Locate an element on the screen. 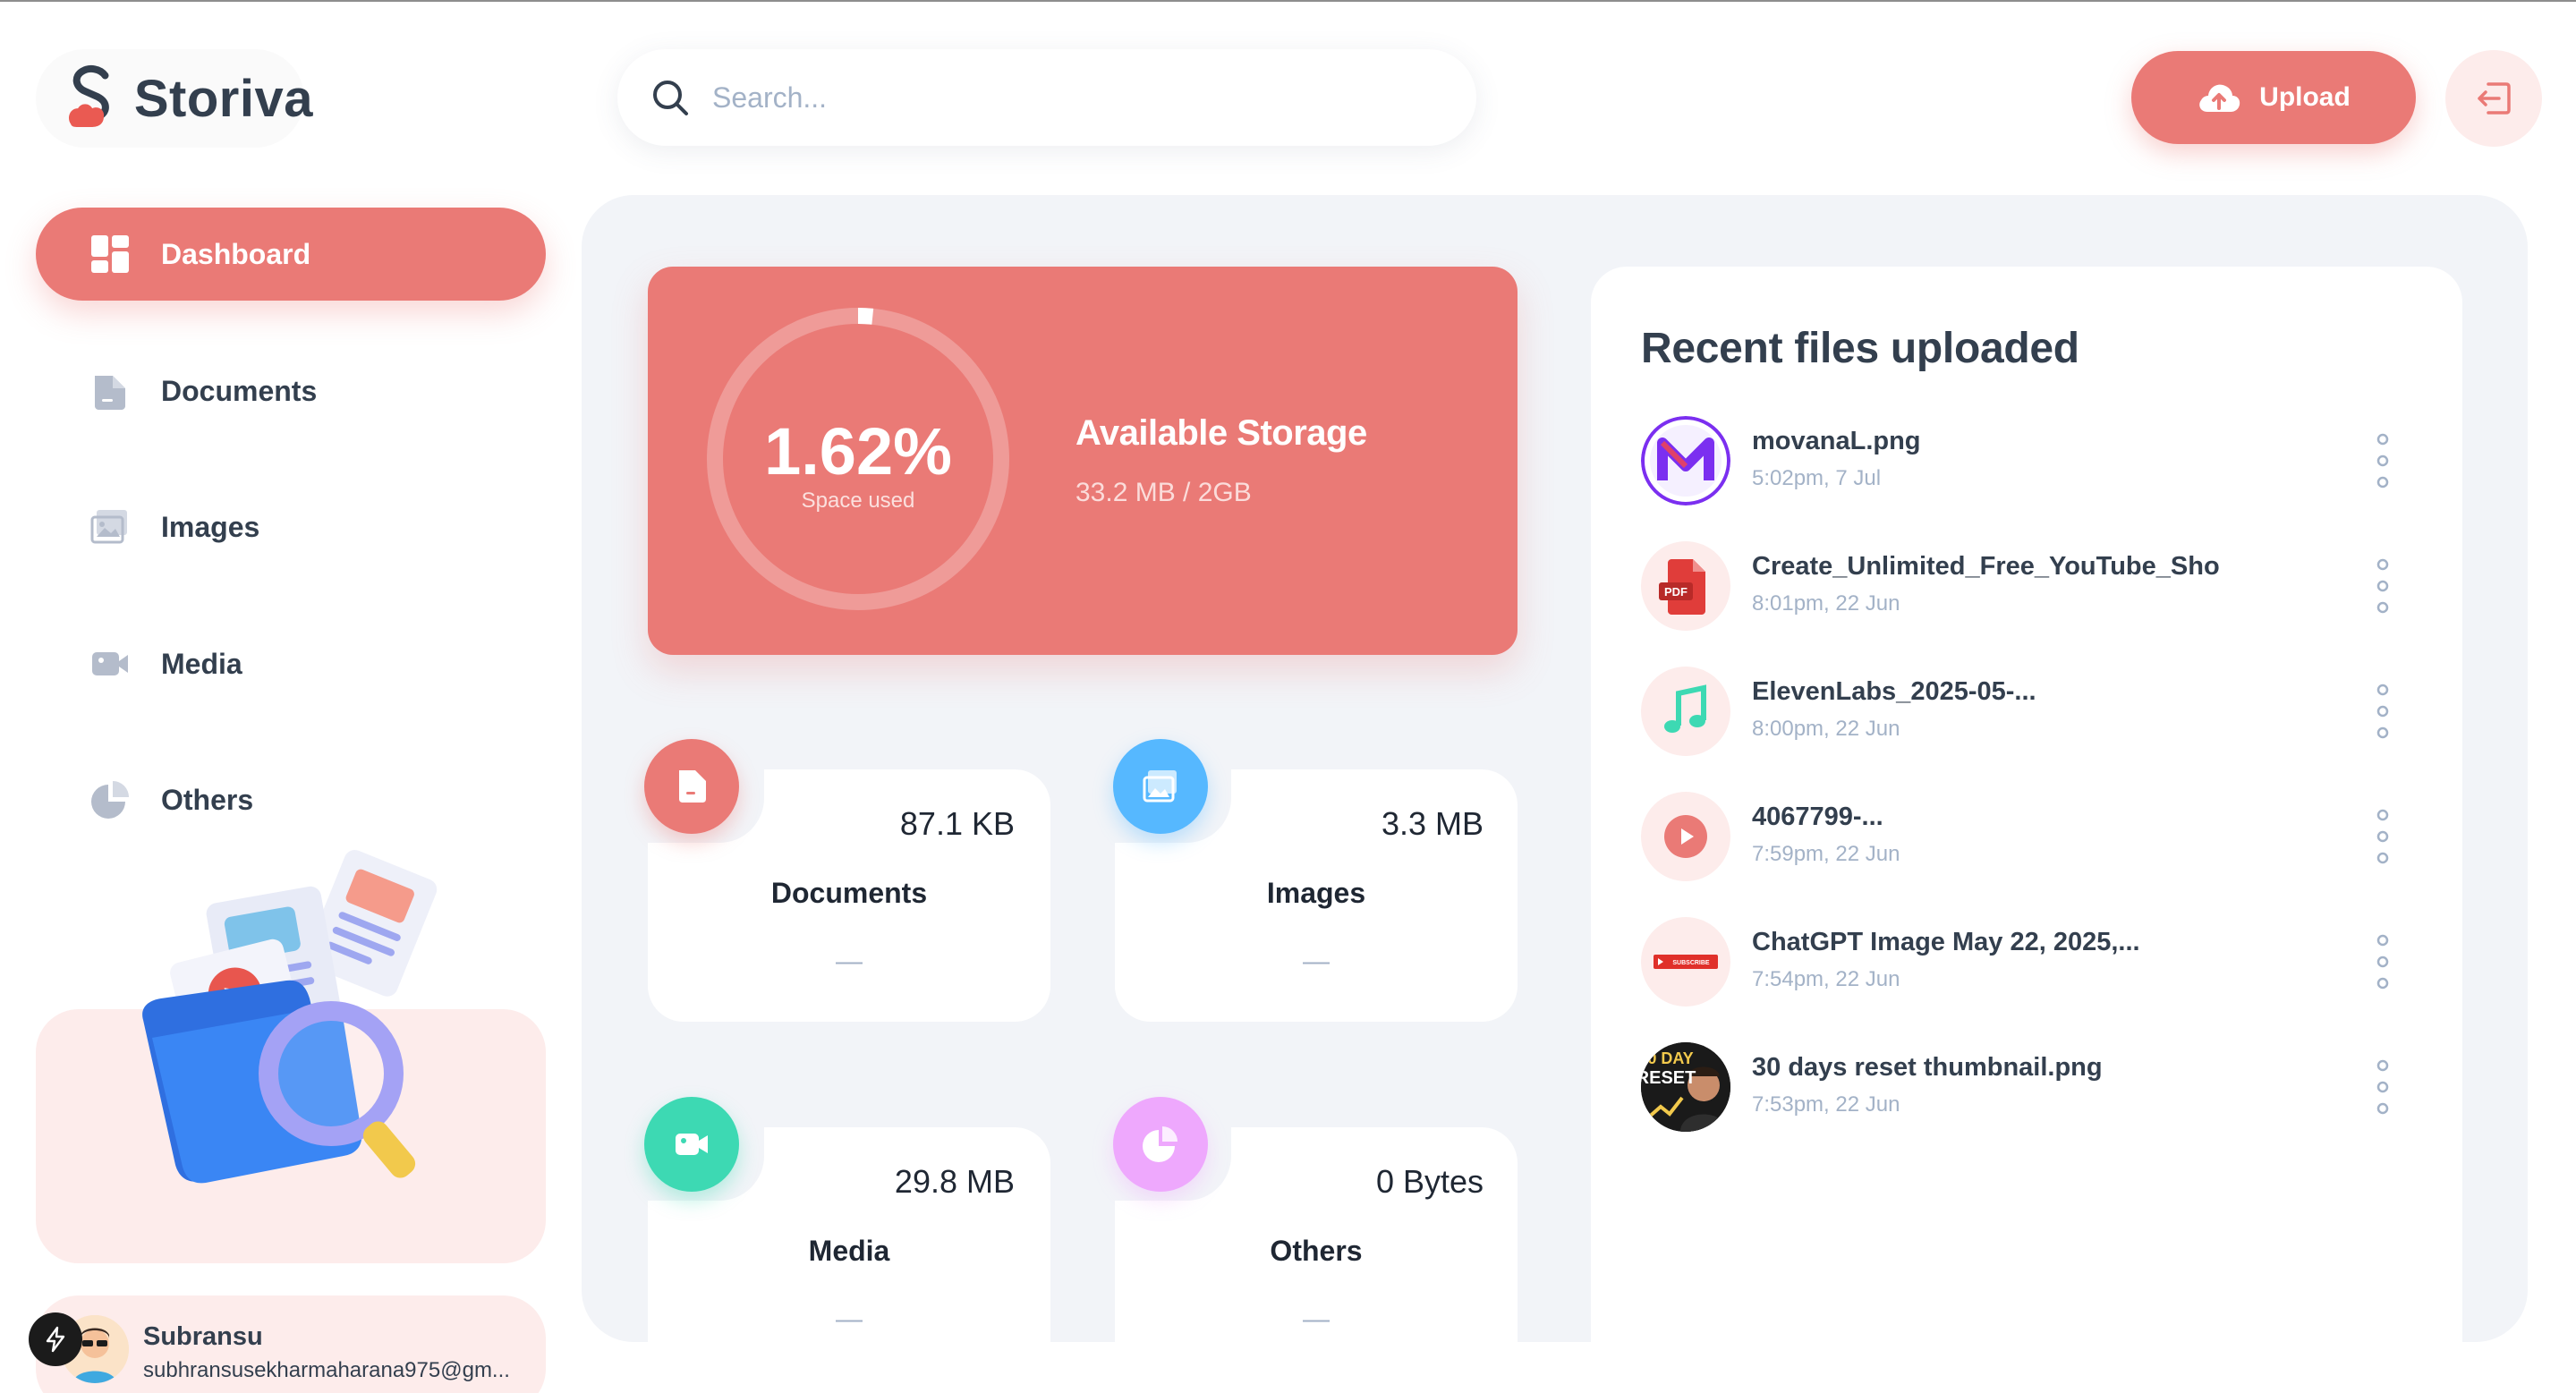 Image resolution: width=2576 pixels, height=1393 pixels. subscribe-thumbnail: SUBSCRIBE is located at coordinates (1685, 962).